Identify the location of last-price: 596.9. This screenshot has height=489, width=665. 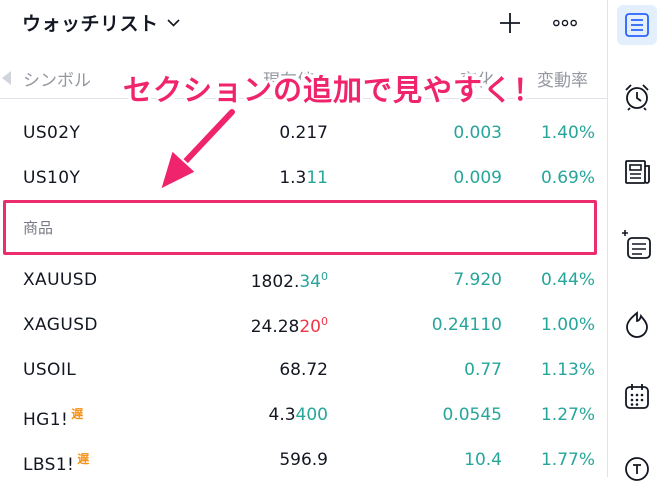
(303, 460).